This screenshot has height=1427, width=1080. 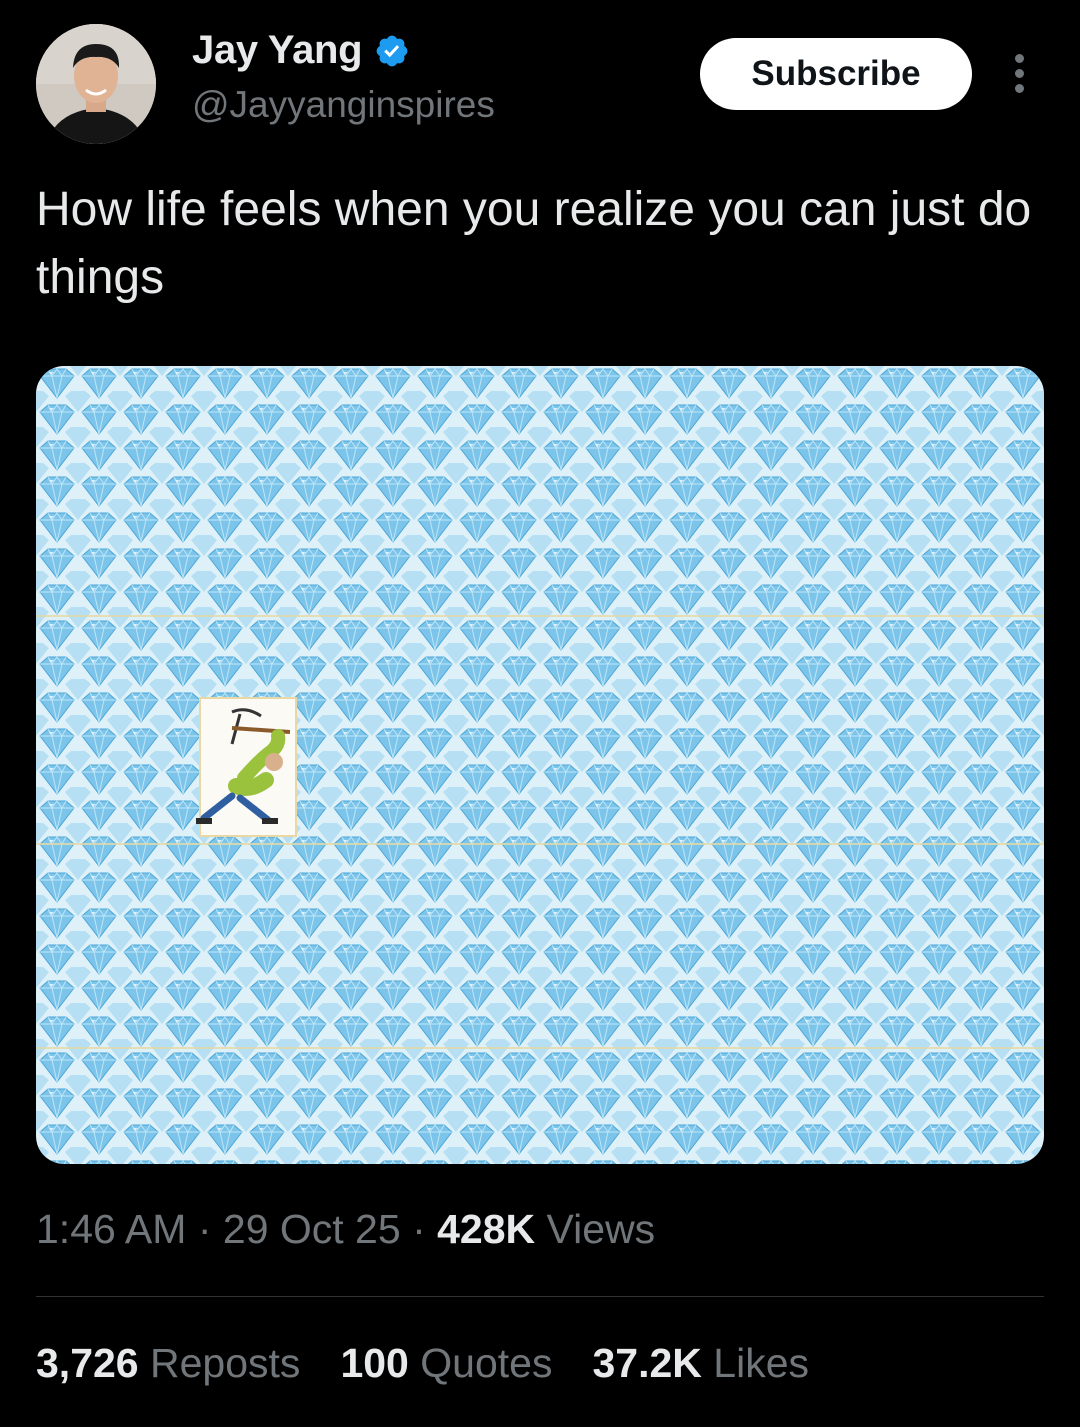 What do you see at coordinates (225, 1363) in the screenshot?
I see `reposts-label: Reposts` at bounding box center [225, 1363].